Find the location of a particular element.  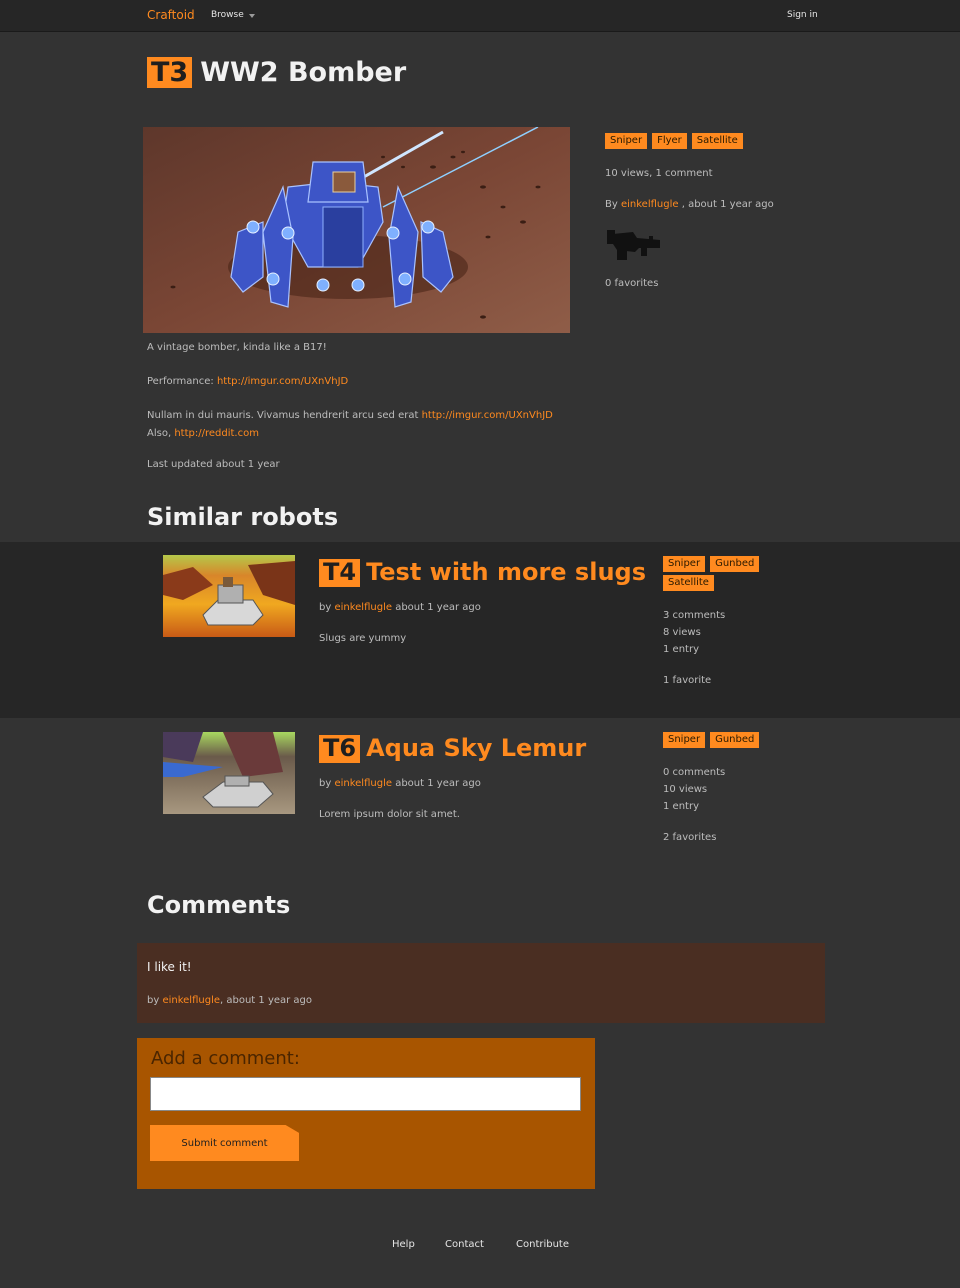

by-prefix: By is located at coordinates (611, 204).